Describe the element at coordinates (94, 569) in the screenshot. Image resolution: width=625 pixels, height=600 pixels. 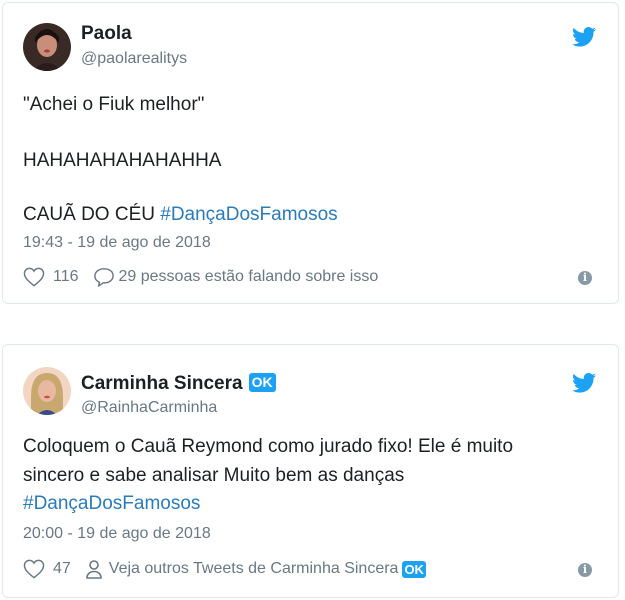
I see `person-icon` at that location.